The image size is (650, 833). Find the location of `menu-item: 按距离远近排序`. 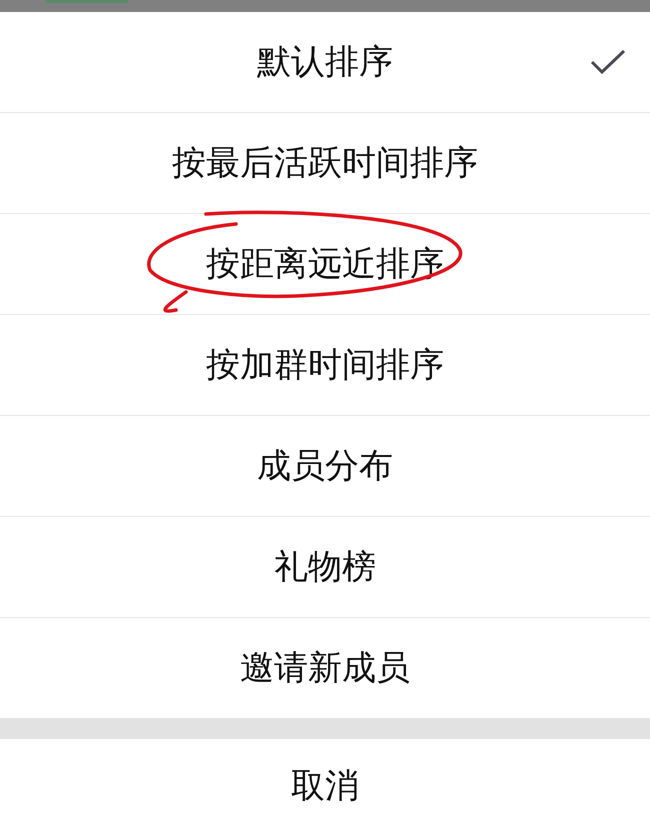

menu-item: 按距离远近排序 is located at coordinates (325, 264).